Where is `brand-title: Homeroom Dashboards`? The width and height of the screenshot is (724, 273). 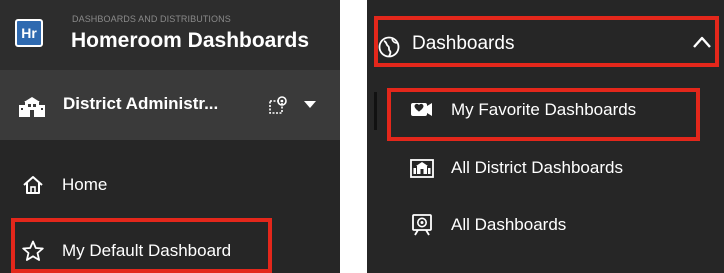
brand-title: Homeroom Dashboards is located at coordinates (190, 40).